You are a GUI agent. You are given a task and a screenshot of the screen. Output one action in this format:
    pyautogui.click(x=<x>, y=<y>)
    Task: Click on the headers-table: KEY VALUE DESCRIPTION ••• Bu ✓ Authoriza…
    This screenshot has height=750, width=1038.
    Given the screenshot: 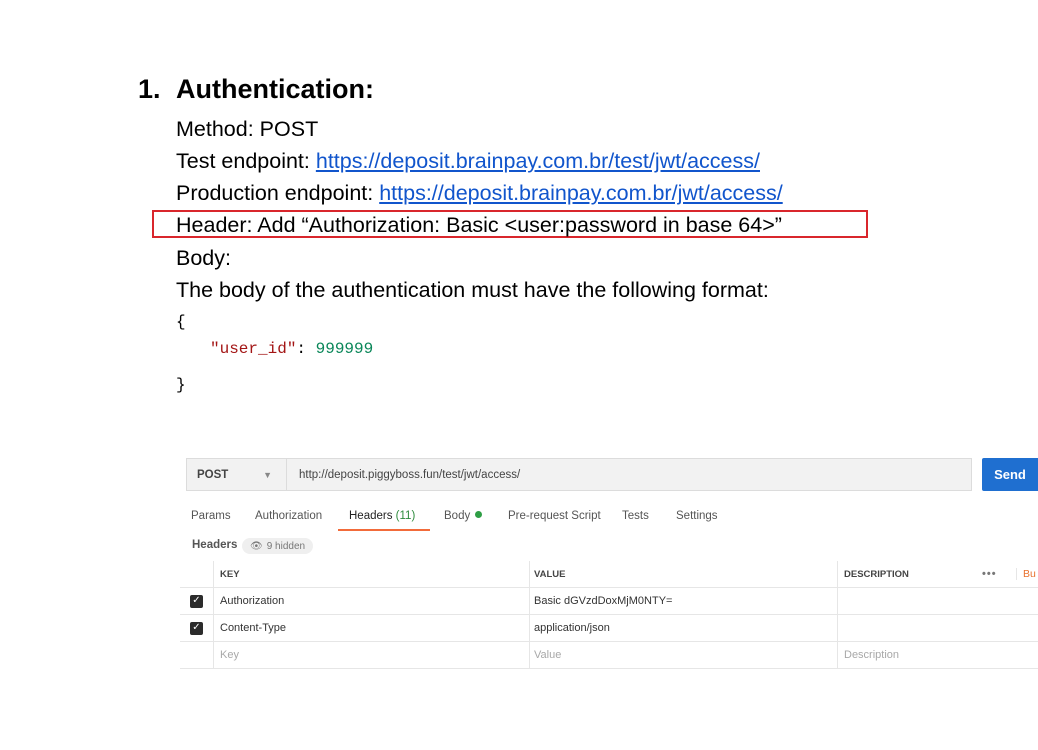 What is the action you would take?
    pyautogui.click(x=609, y=615)
    